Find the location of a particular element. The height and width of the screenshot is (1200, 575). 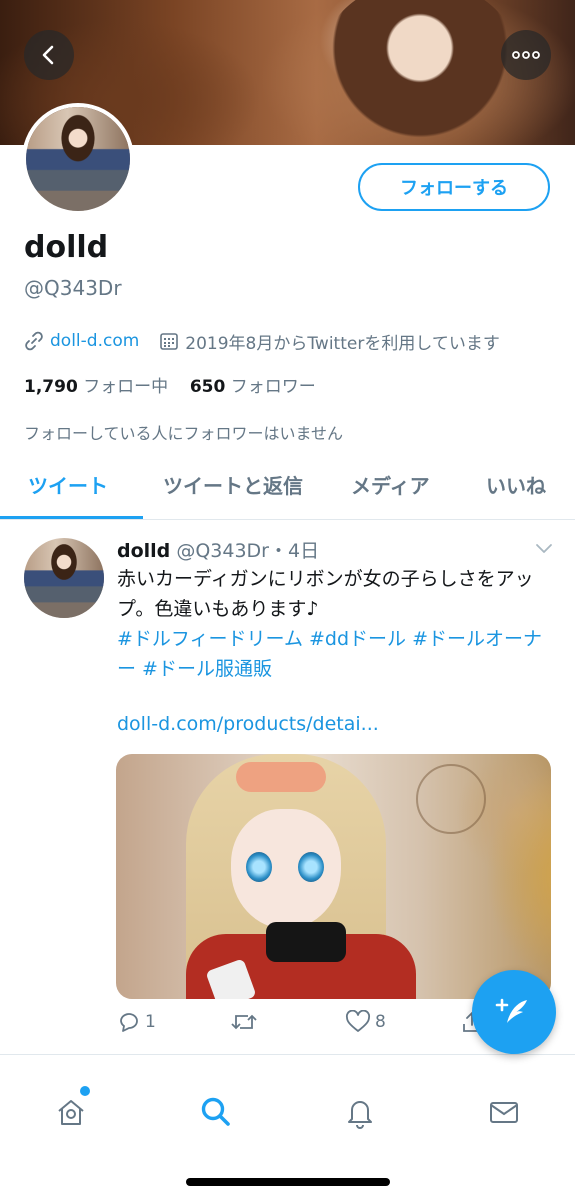

avatar-image is located at coordinates (78, 159).